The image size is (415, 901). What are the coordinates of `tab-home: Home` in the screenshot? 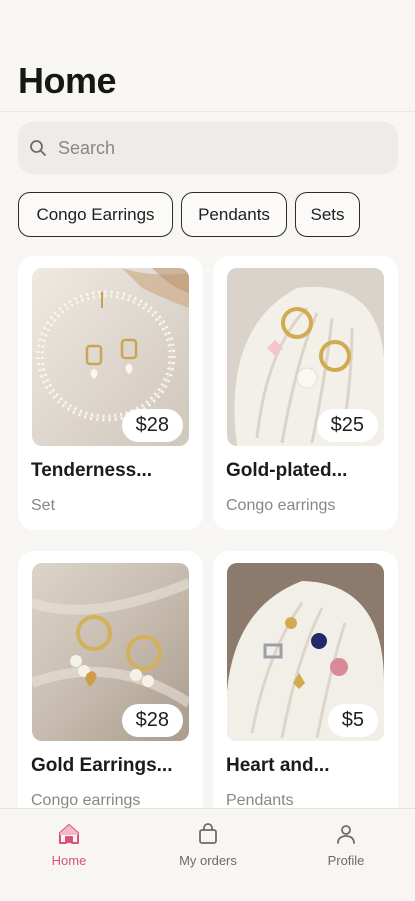 It's located at (69, 849).